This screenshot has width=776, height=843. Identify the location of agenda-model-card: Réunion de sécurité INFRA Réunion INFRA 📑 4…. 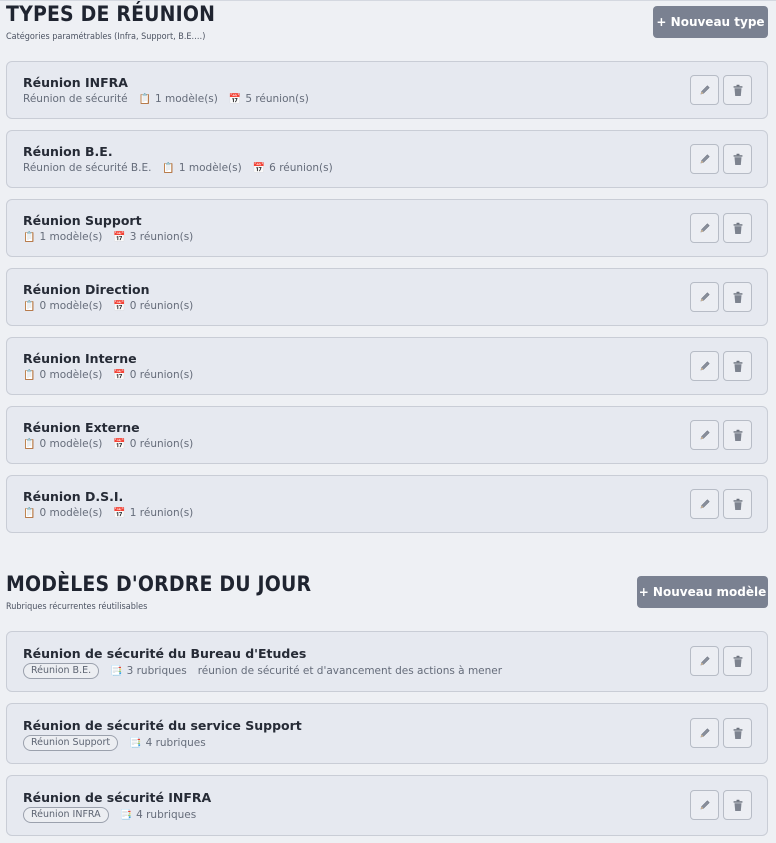
(387, 805).